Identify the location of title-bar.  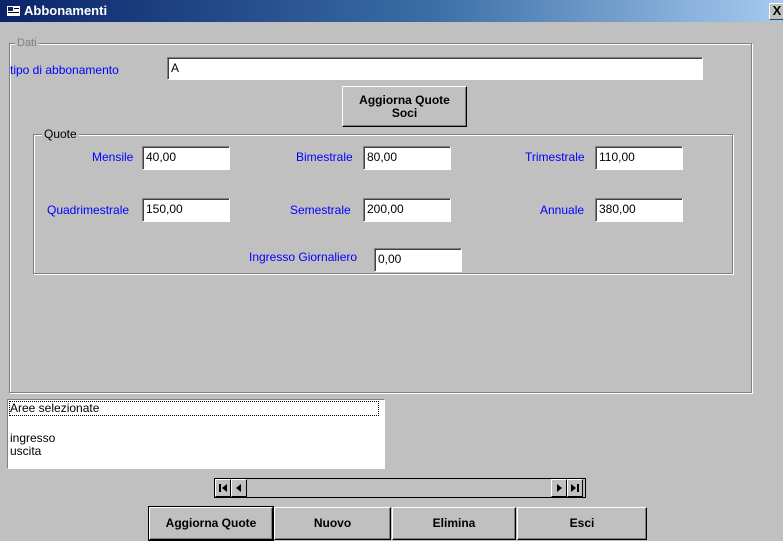
(391, 11).